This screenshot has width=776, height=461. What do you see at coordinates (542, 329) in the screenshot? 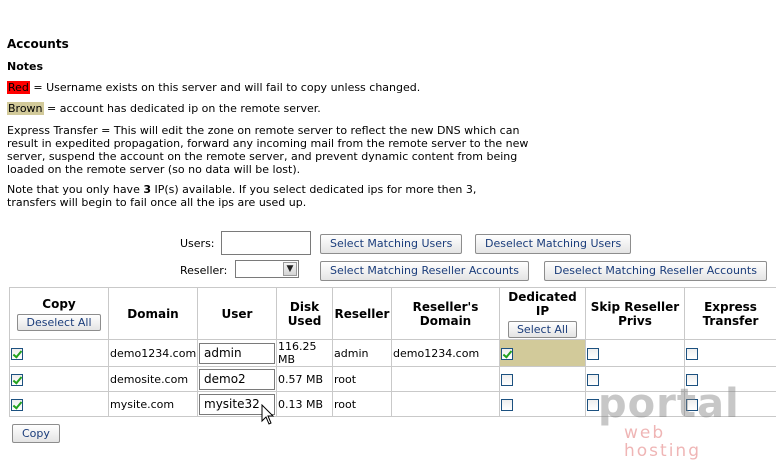
I see `select-all-dedicated-button: Select All` at bounding box center [542, 329].